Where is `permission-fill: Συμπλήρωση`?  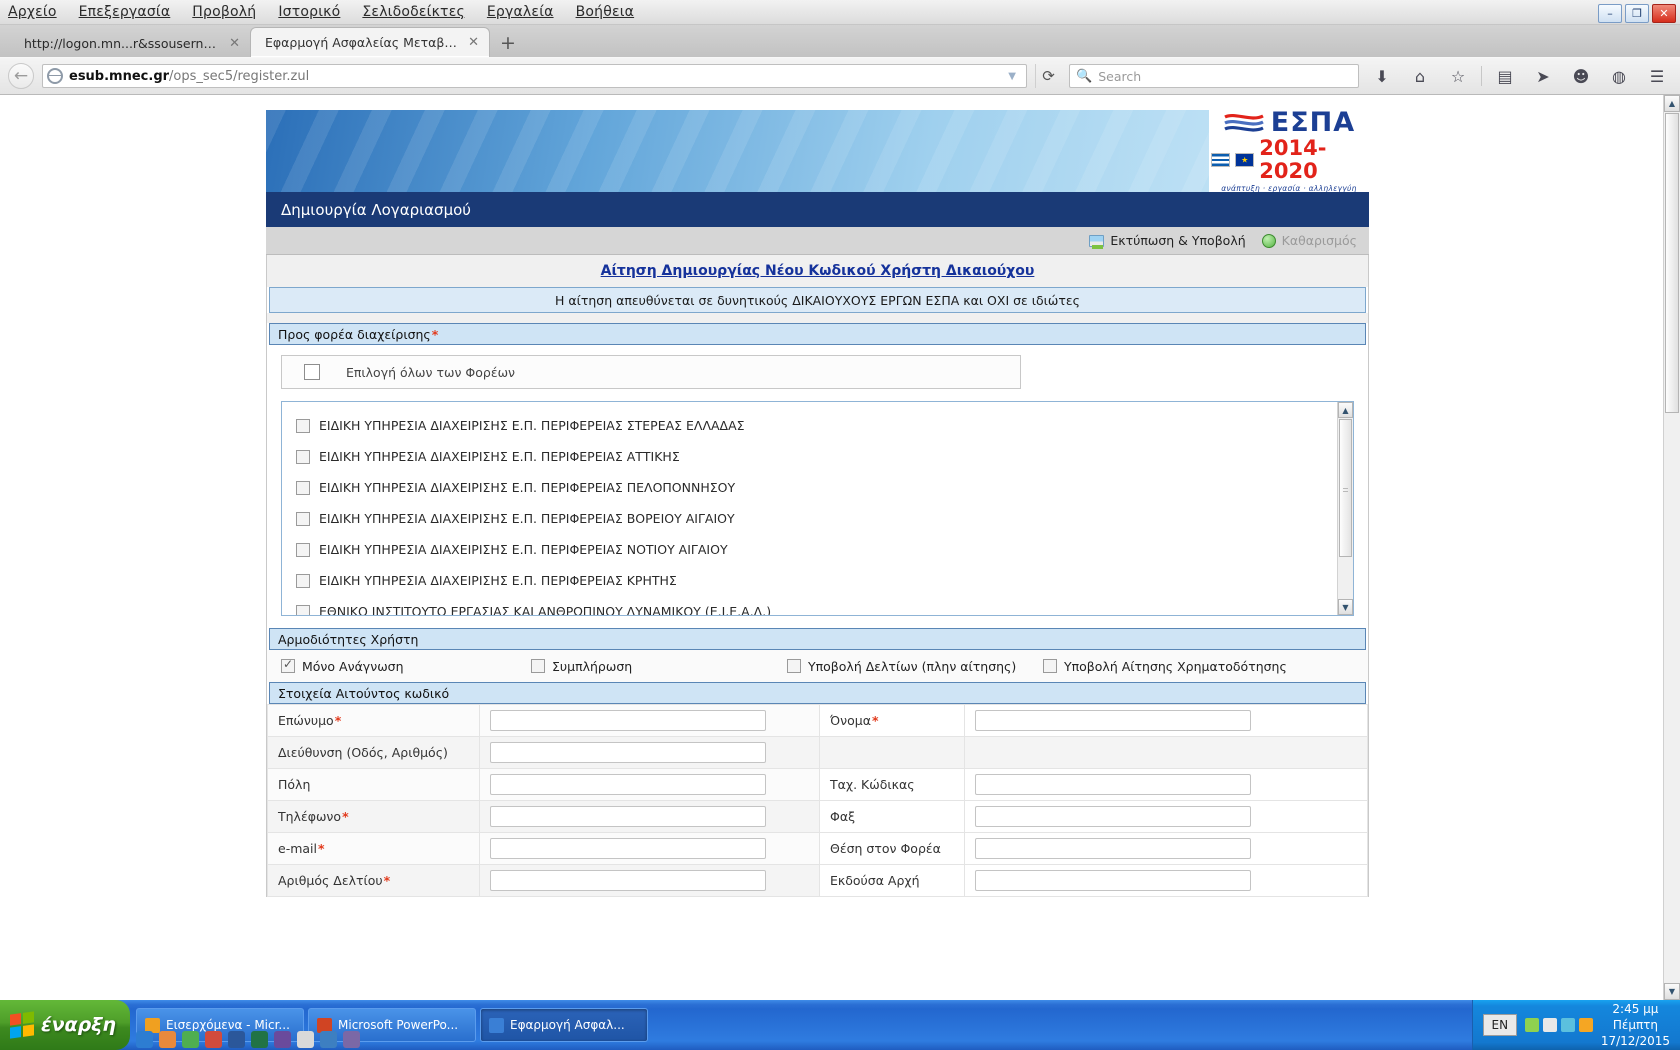 permission-fill: Συμπλήρωση is located at coordinates (659, 666).